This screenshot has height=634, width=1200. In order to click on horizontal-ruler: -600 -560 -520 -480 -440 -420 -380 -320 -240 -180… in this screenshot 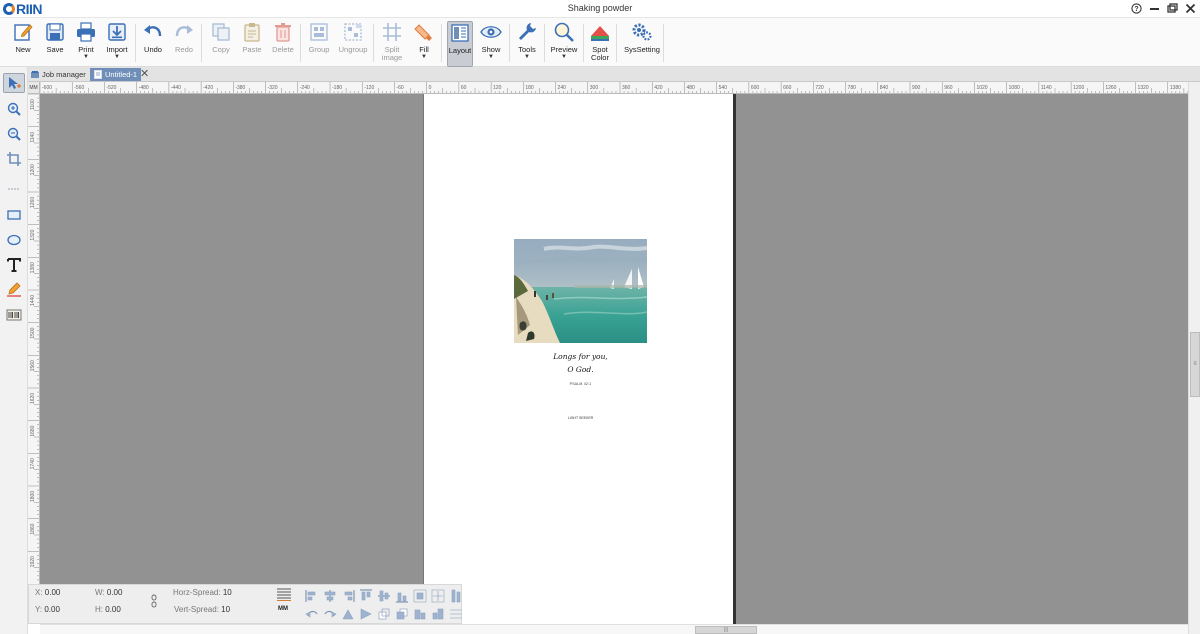, I will do `click(608, 88)`.